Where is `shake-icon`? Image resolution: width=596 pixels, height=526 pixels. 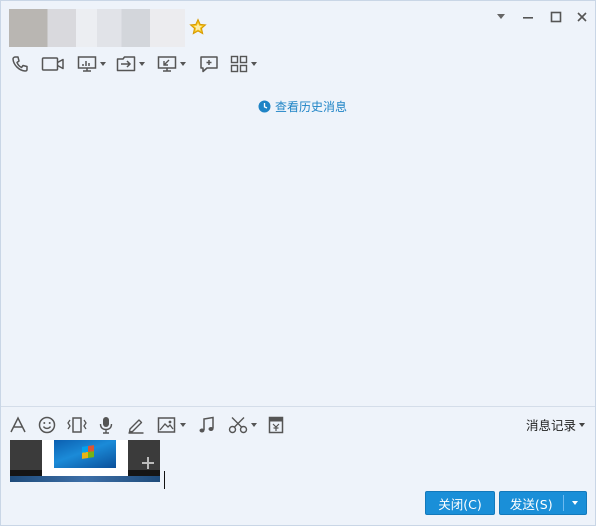 shake-icon is located at coordinates (77, 425).